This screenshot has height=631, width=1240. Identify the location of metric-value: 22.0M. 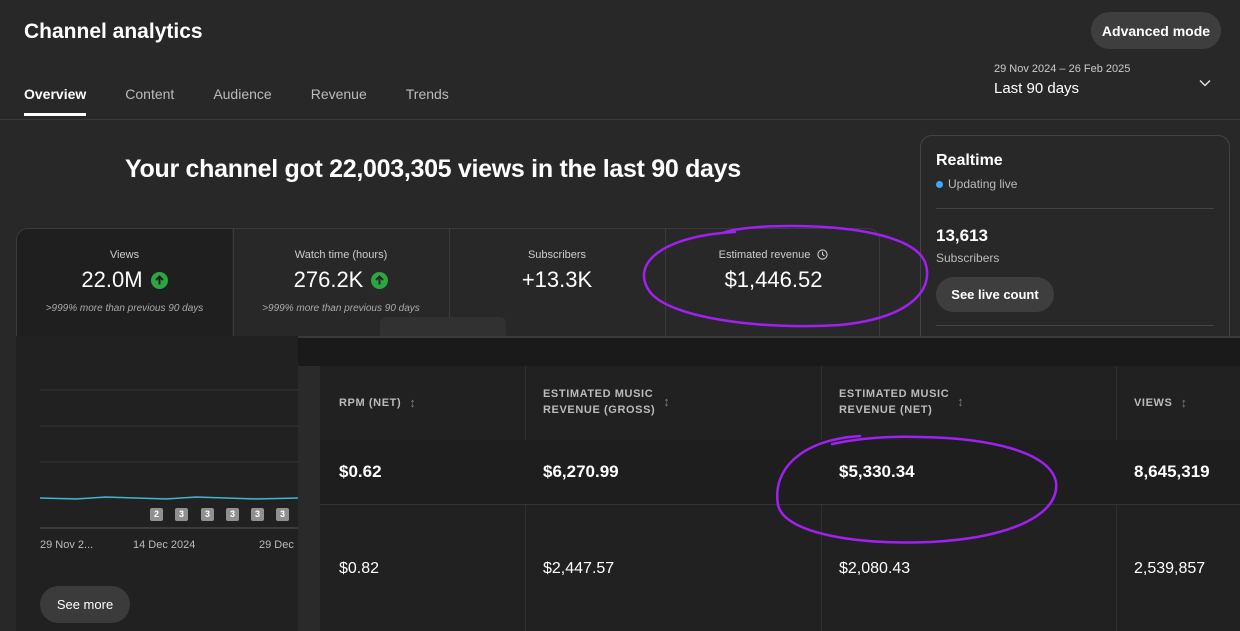
(112, 279).